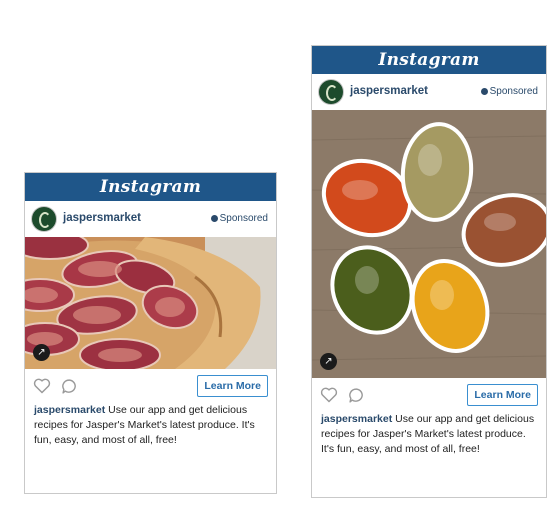  I want to click on fig-tart-illustration, so click(150, 303).